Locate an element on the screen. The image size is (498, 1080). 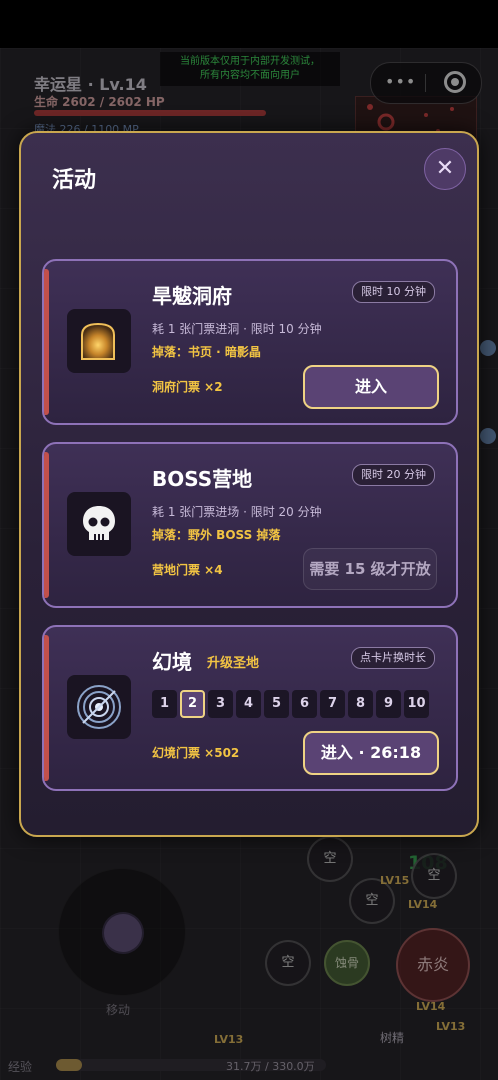
ticket-count: 营地门票 ×4 is located at coordinates (187, 570).